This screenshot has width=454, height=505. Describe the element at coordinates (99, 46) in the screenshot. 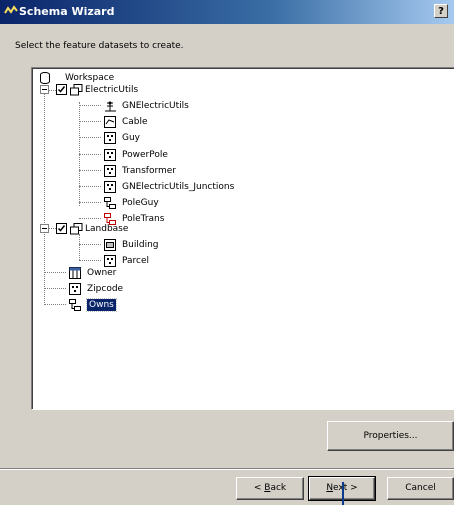

I see `instruction-text: Select the feature datasets to create.` at that location.